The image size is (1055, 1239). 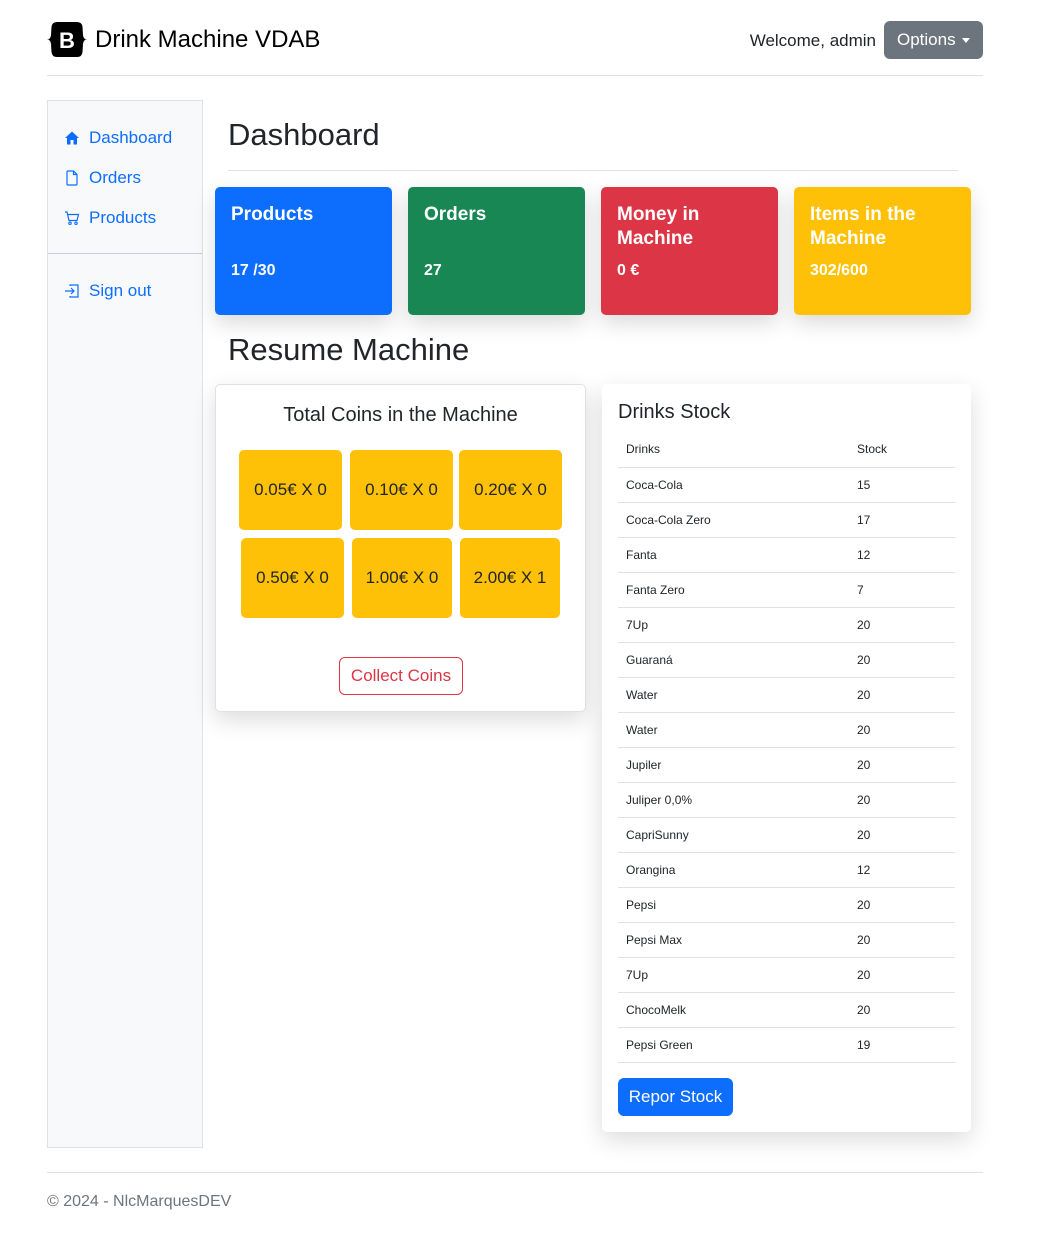 I want to click on options-label: Options, so click(x=926, y=39).